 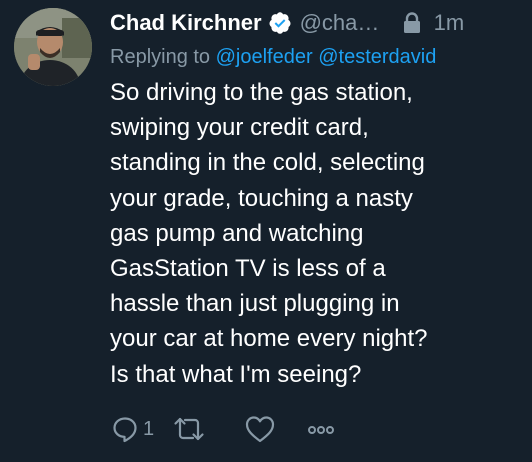 I want to click on retweet-button, so click(x=189, y=429).